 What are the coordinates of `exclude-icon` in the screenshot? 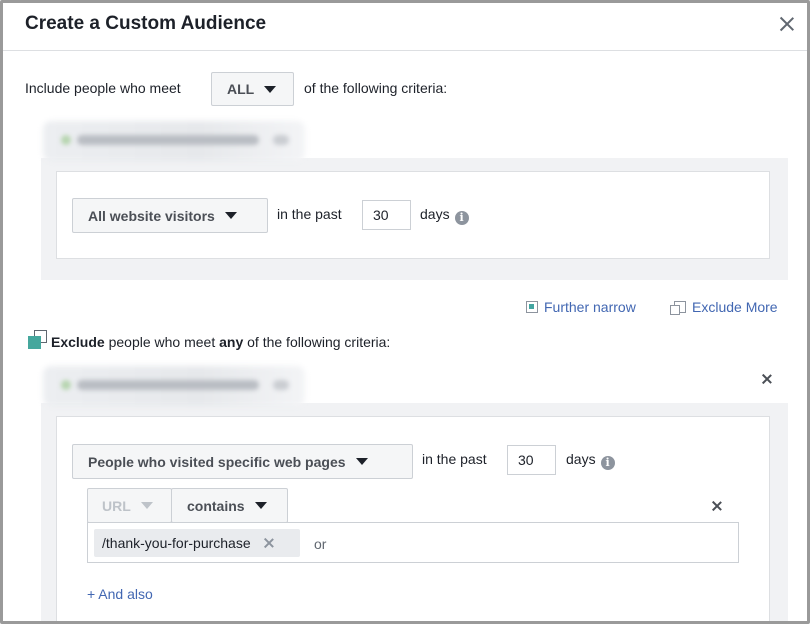 It's located at (38, 340).